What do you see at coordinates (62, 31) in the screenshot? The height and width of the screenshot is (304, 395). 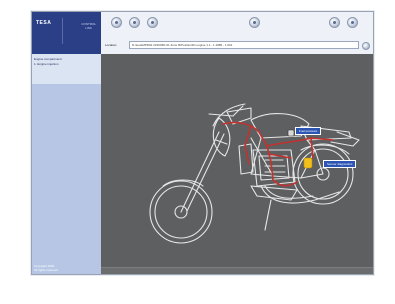 I see `brand-divider` at bounding box center [62, 31].